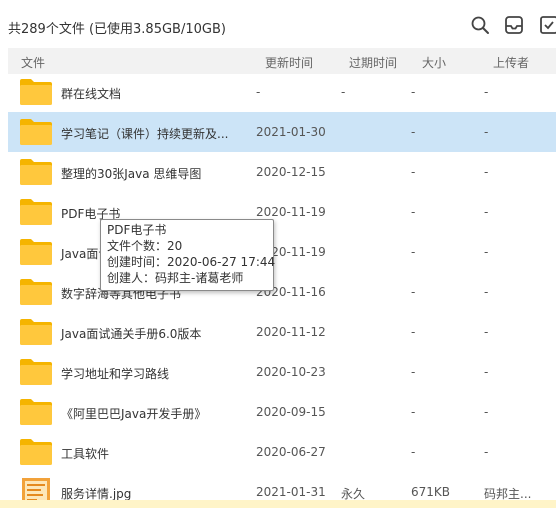 This screenshot has height=508, width=556. I want to click on file-row: 《阿里巴巴Java开发手册》 2020-09-15 - -, so click(282, 412).